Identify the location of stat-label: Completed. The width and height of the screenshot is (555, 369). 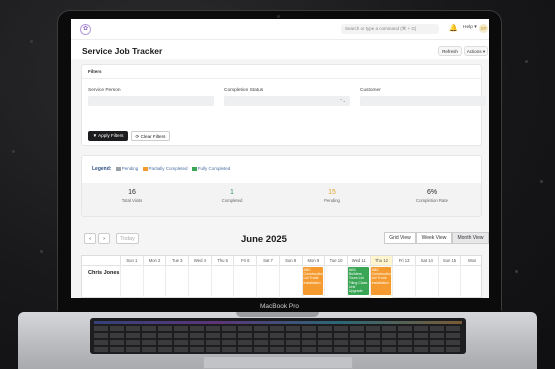
(232, 200).